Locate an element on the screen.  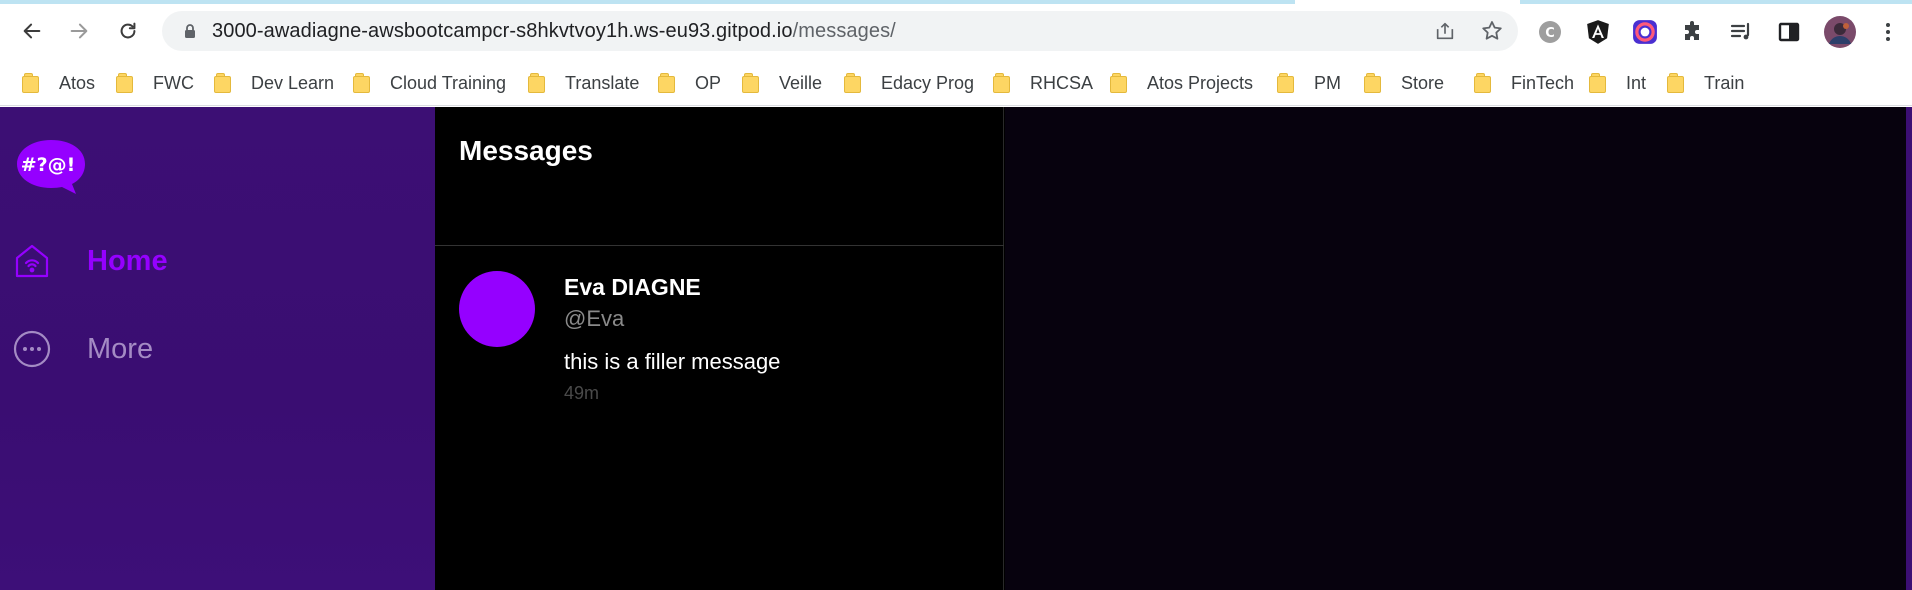
bookmark-folder: RHCSA is located at coordinates (1043, 83).